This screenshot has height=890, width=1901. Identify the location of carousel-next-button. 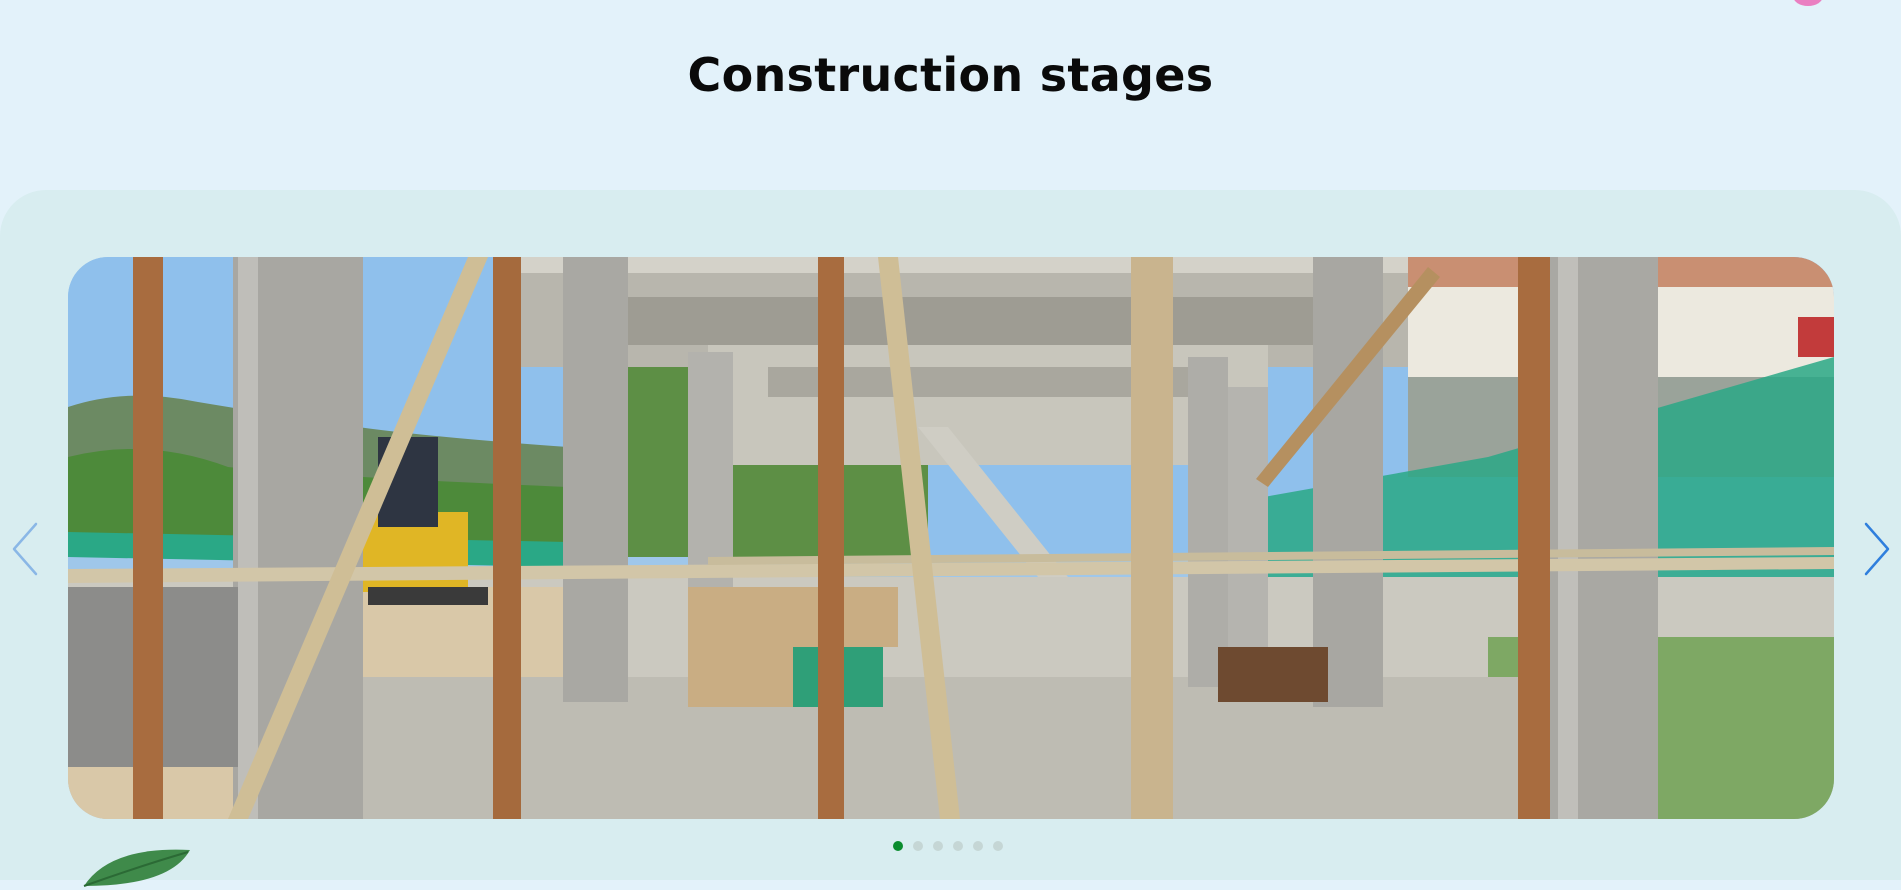
(1876, 549).